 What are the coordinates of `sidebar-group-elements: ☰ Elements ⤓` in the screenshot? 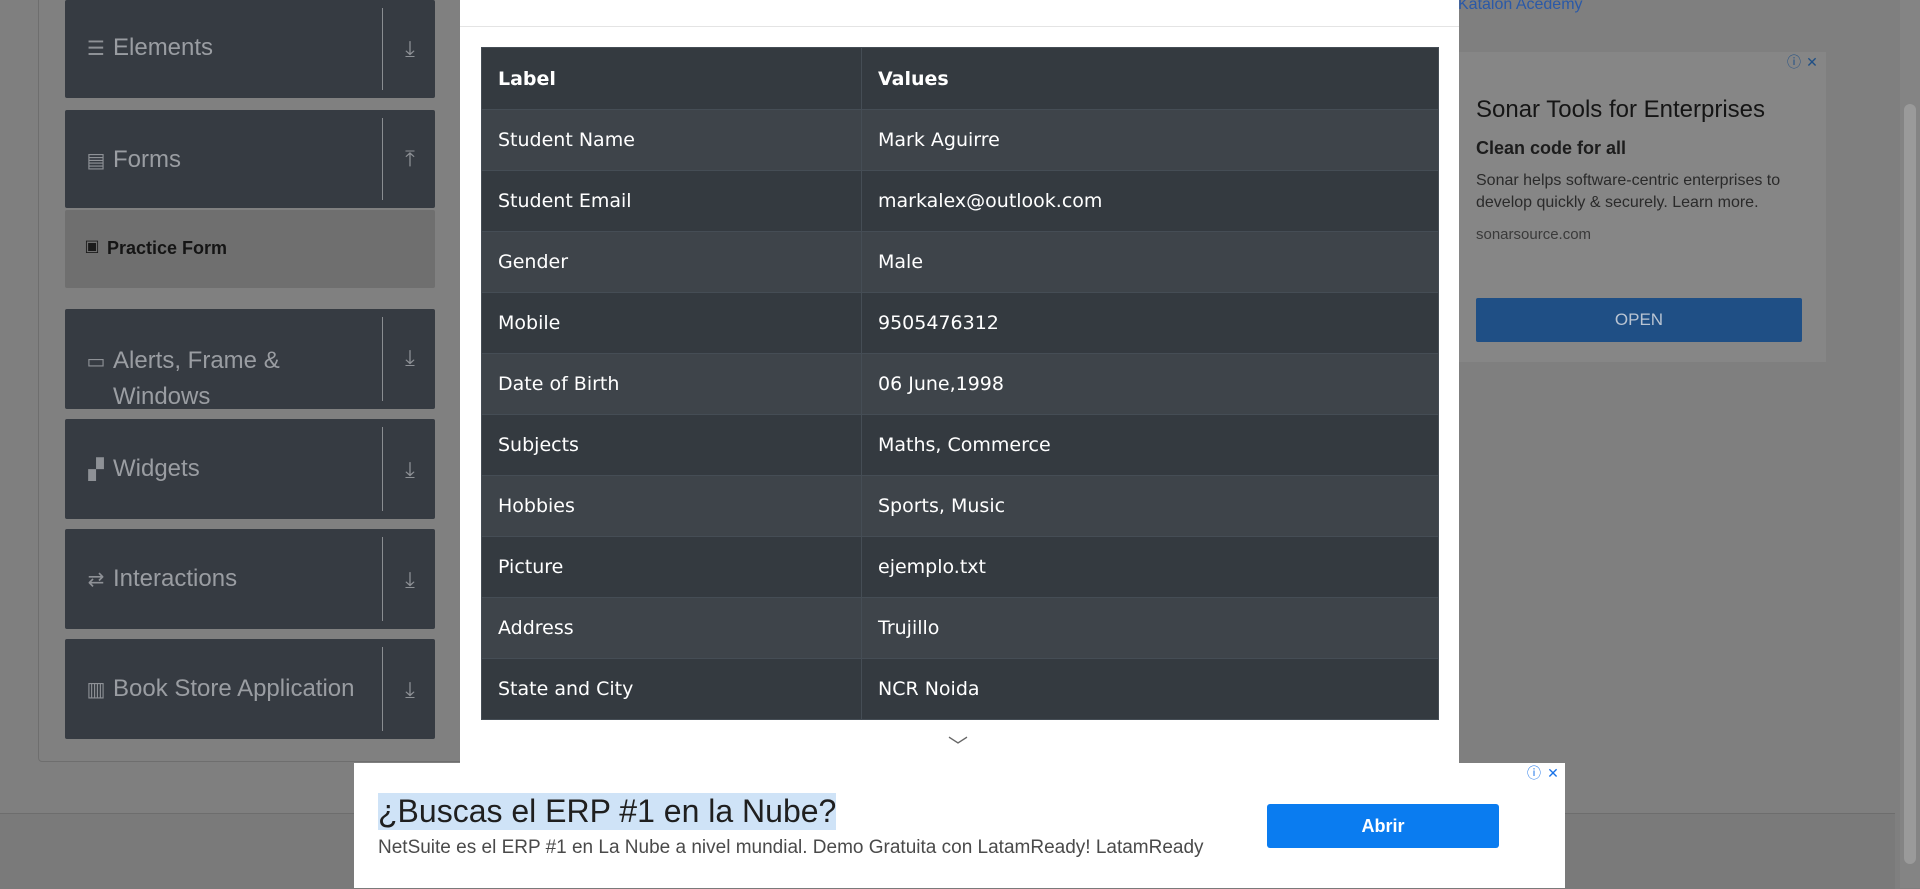 It's located at (250, 49).